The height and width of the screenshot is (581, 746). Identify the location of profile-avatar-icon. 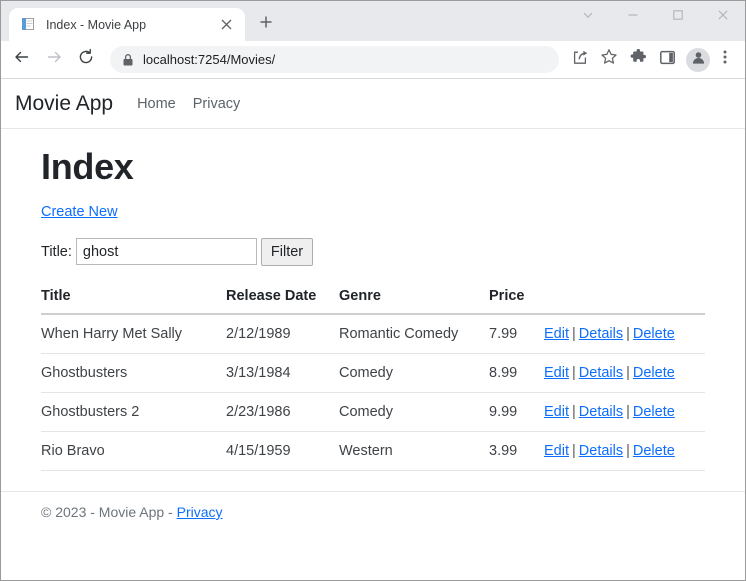
(698, 60).